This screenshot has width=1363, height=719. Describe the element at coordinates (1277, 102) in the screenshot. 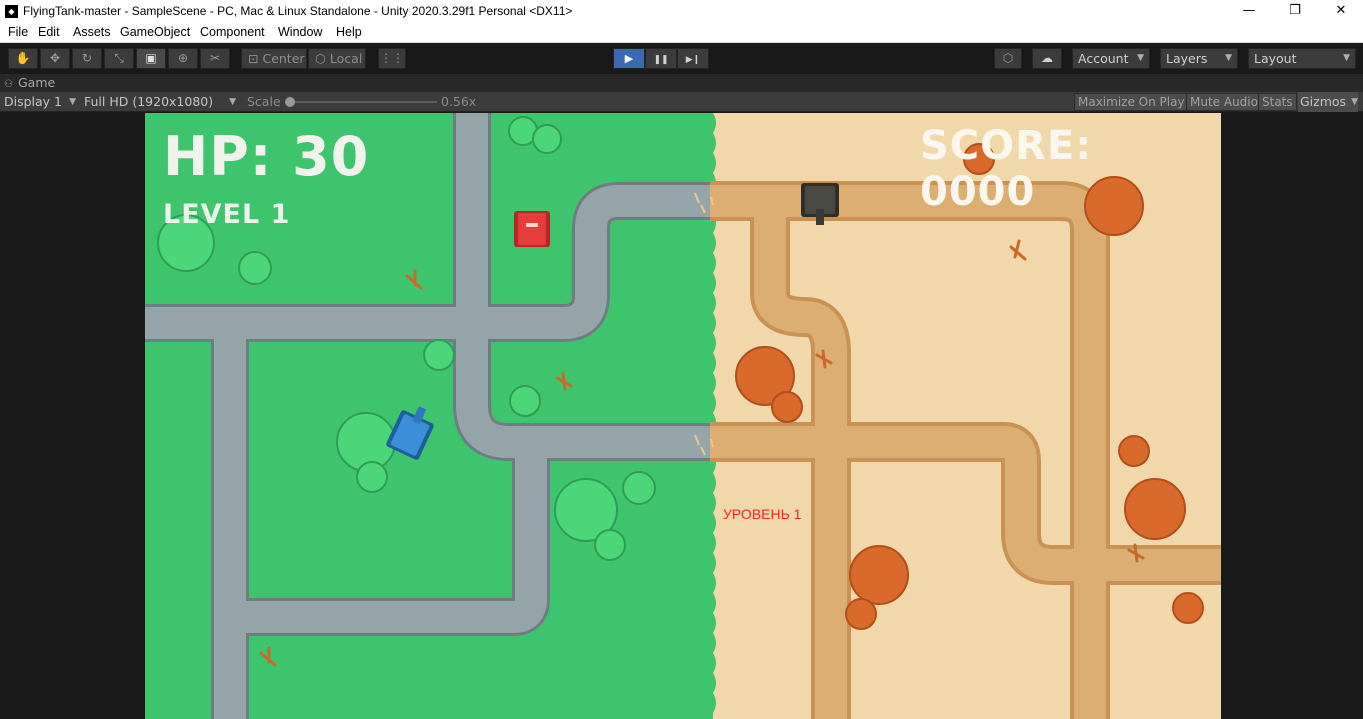

I see `stats-toggle: Stats` at that location.